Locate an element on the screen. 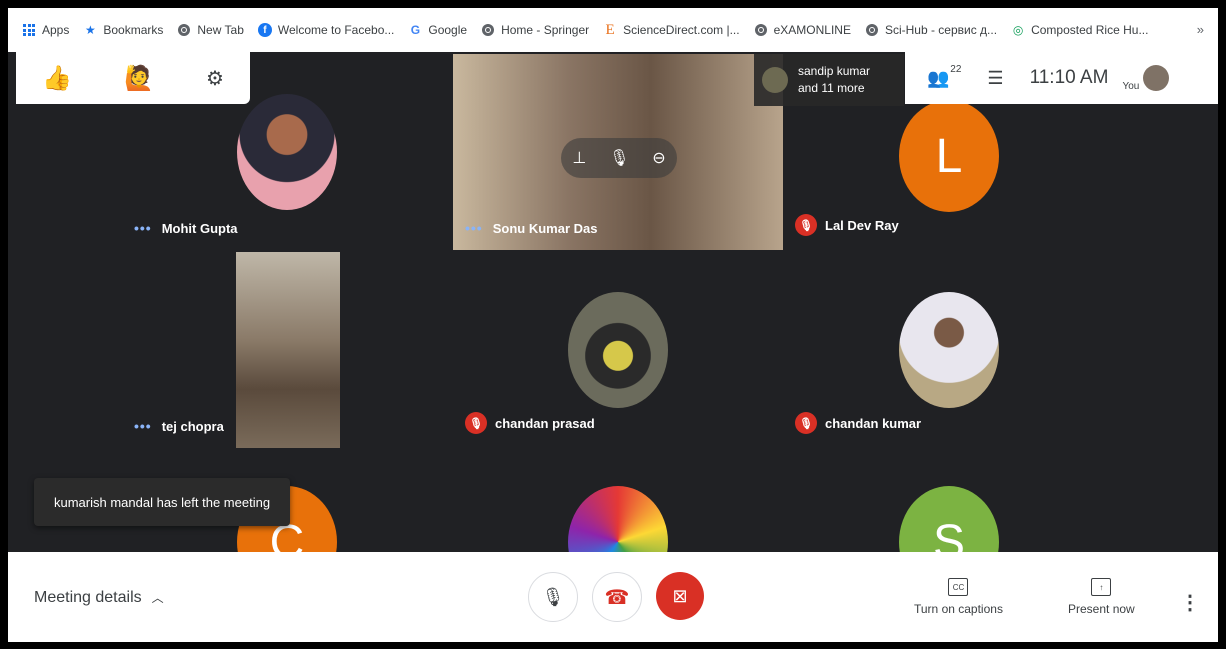  participant-tile: 🎙 chandan kumar is located at coordinates (948, 350).